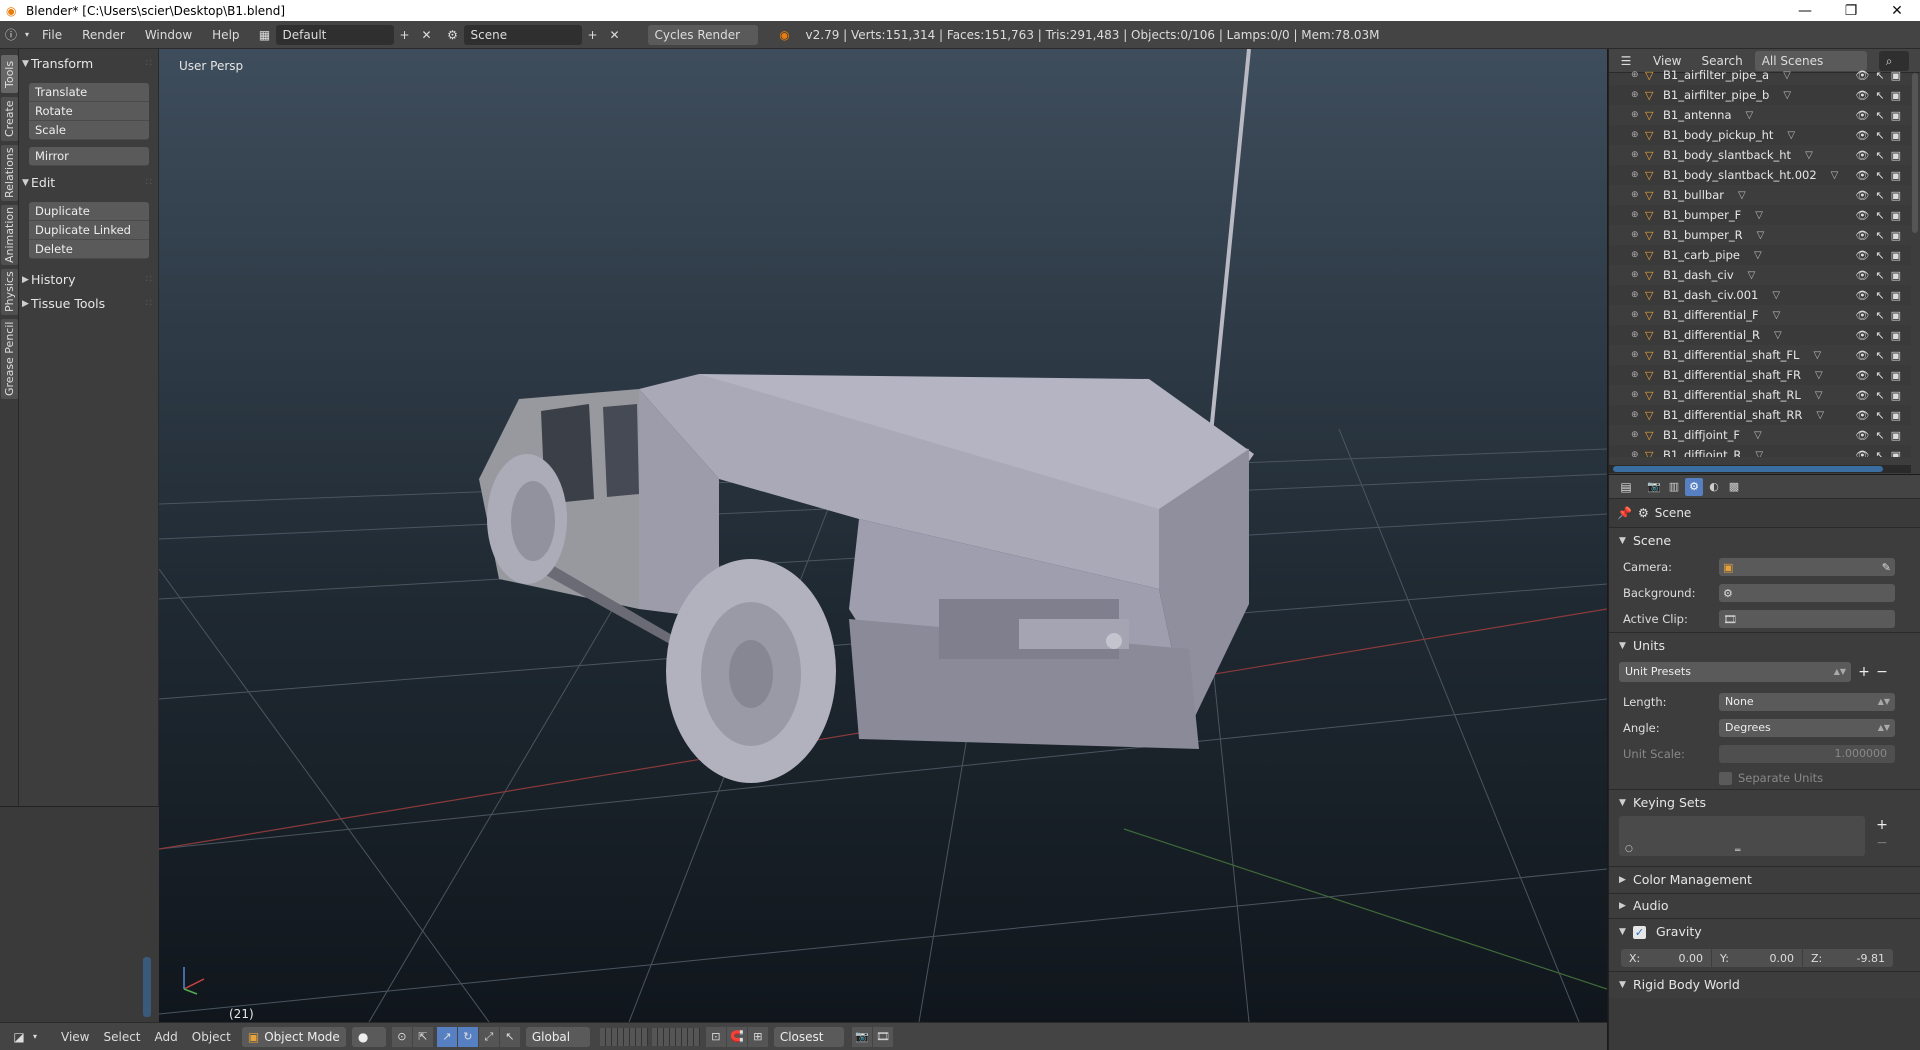 Image resolution: width=1920 pixels, height=1050 pixels. What do you see at coordinates (808, 1036) in the screenshot?
I see `snap-target-select: Closest` at bounding box center [808, 1036].